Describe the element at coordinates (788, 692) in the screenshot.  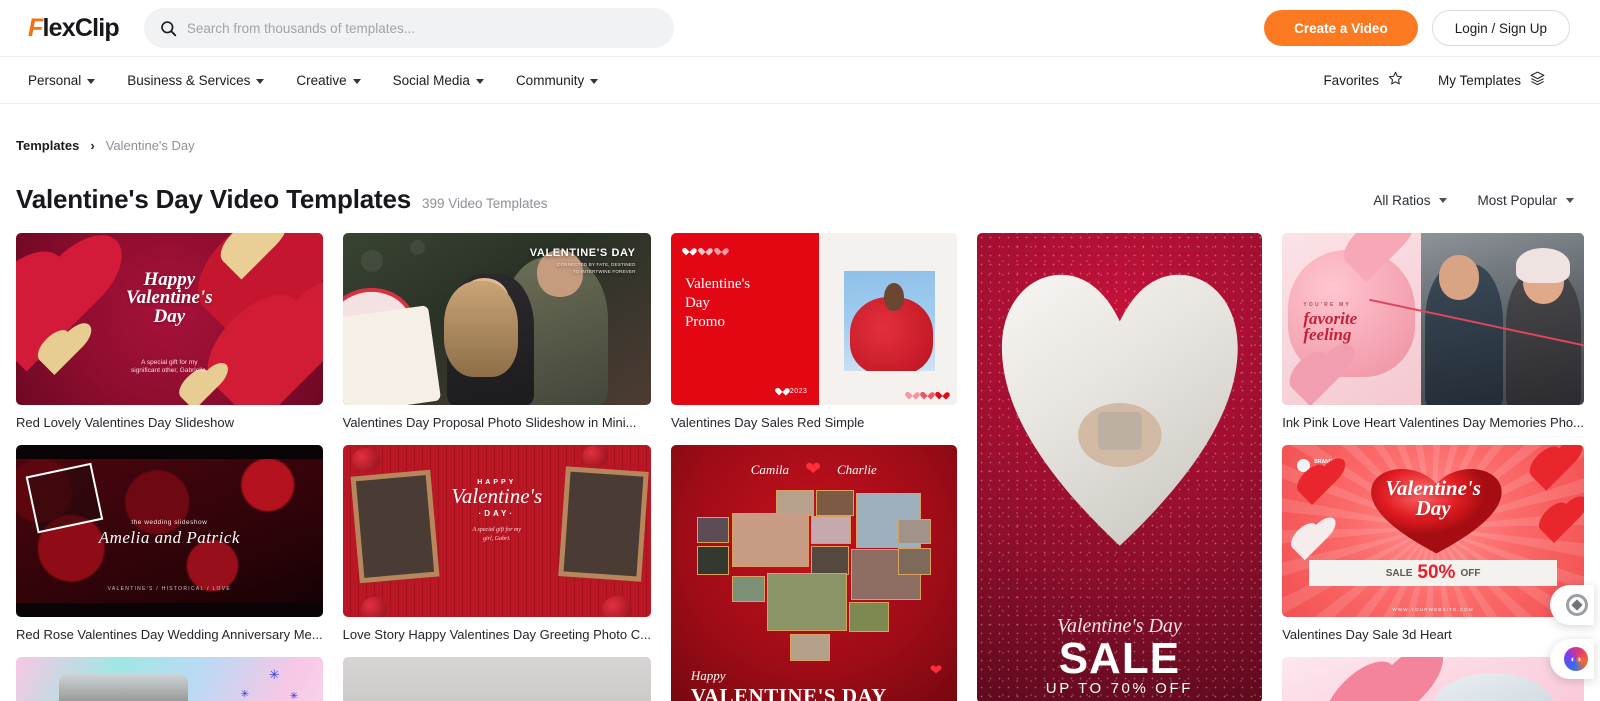
I see `artwork-bottom-line-2: VALENTINE'S DAY` at that location.